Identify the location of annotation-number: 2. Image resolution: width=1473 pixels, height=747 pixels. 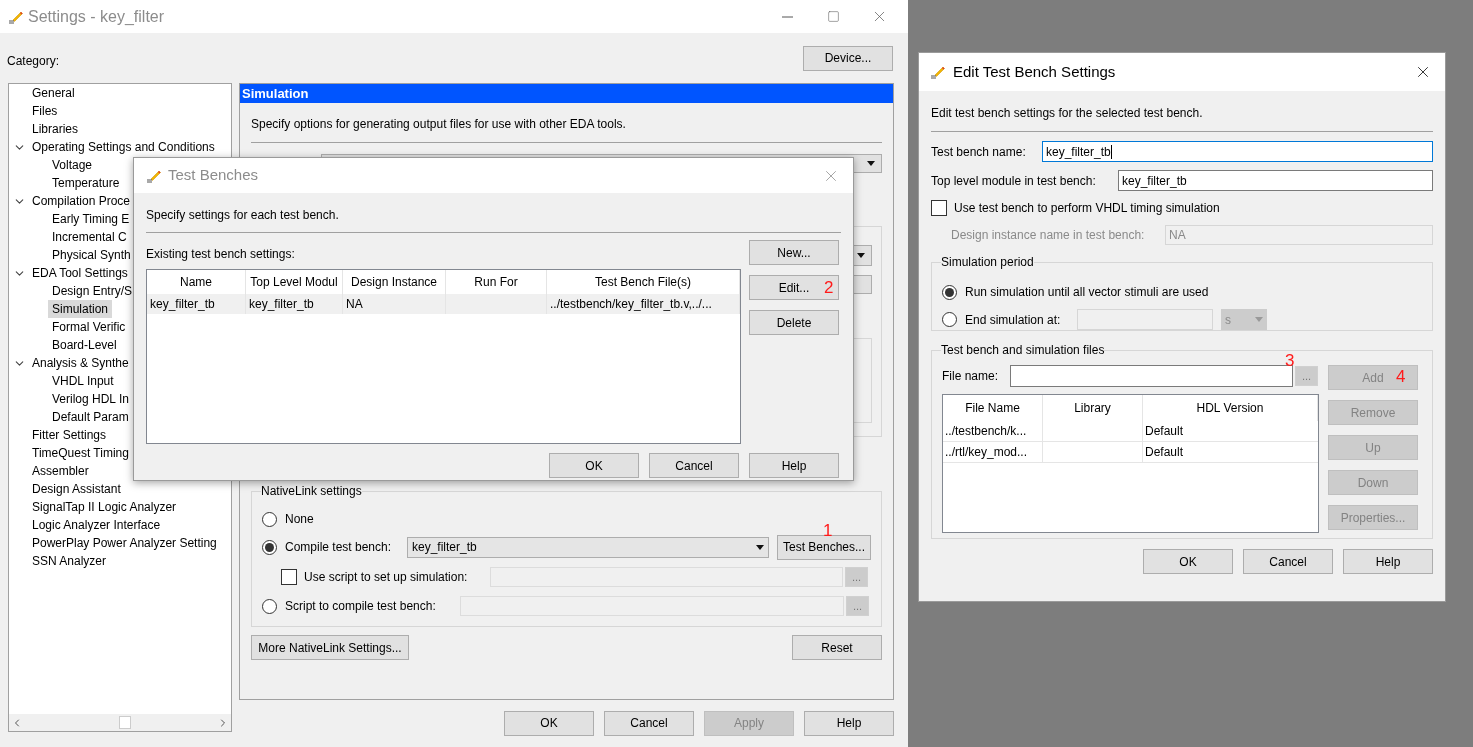
(829, 287).